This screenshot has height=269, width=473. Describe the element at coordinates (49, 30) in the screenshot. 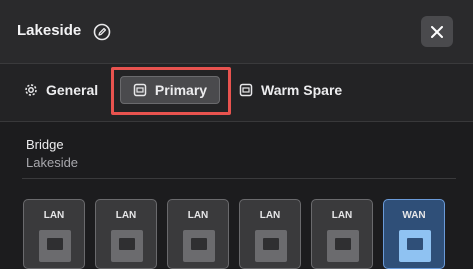

I see `page-title: Lakeside` at that location.